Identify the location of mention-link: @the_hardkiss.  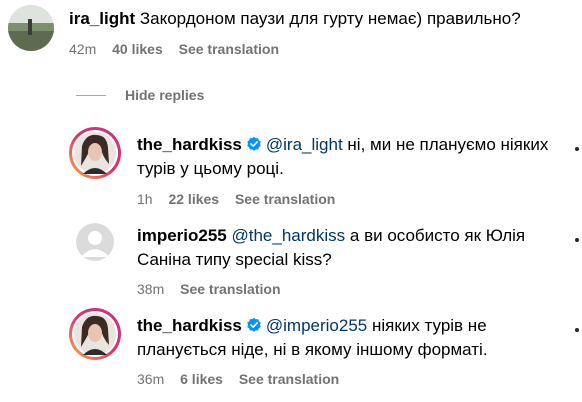
(289, 235).